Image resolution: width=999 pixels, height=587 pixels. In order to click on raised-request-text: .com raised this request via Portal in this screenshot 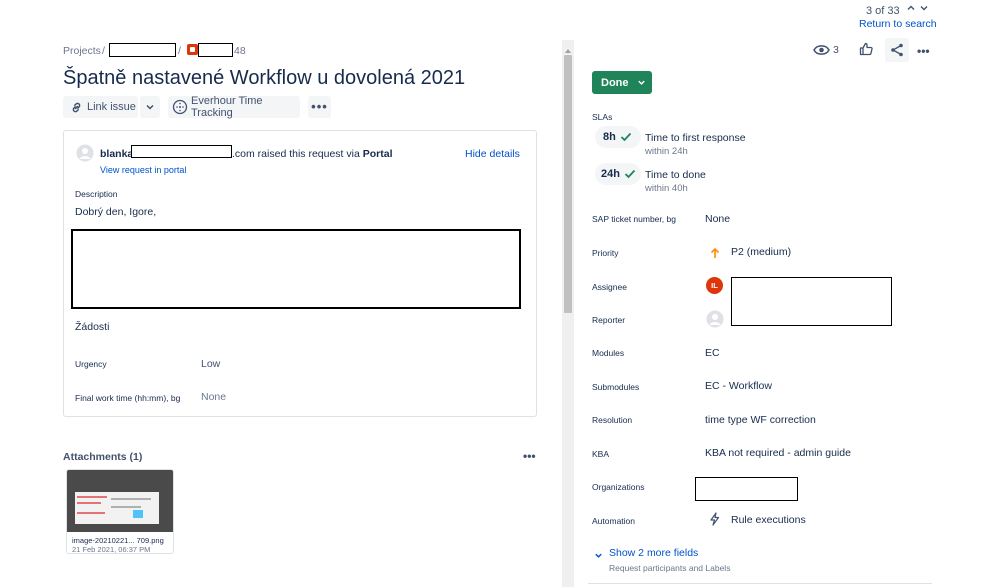, I will do `click(312, 154)`.